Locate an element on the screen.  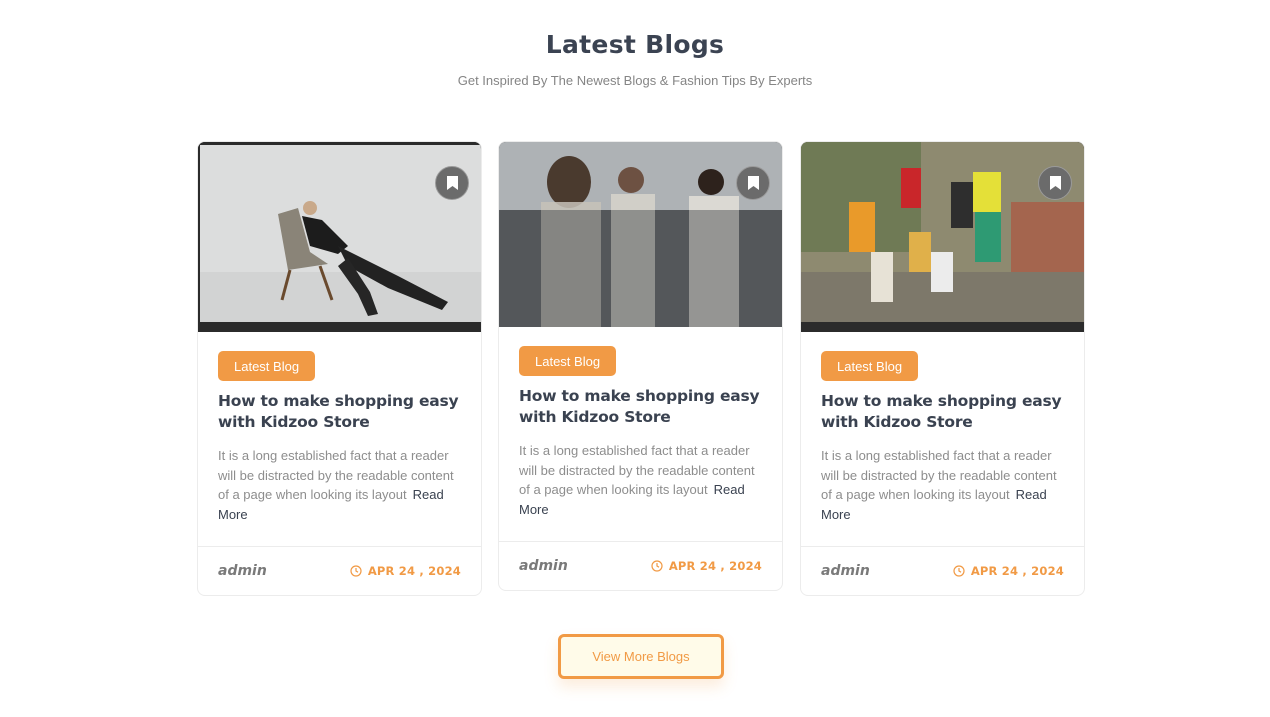
view-more-blogs-button: View More Blogs is located at coordinates (641, 656).